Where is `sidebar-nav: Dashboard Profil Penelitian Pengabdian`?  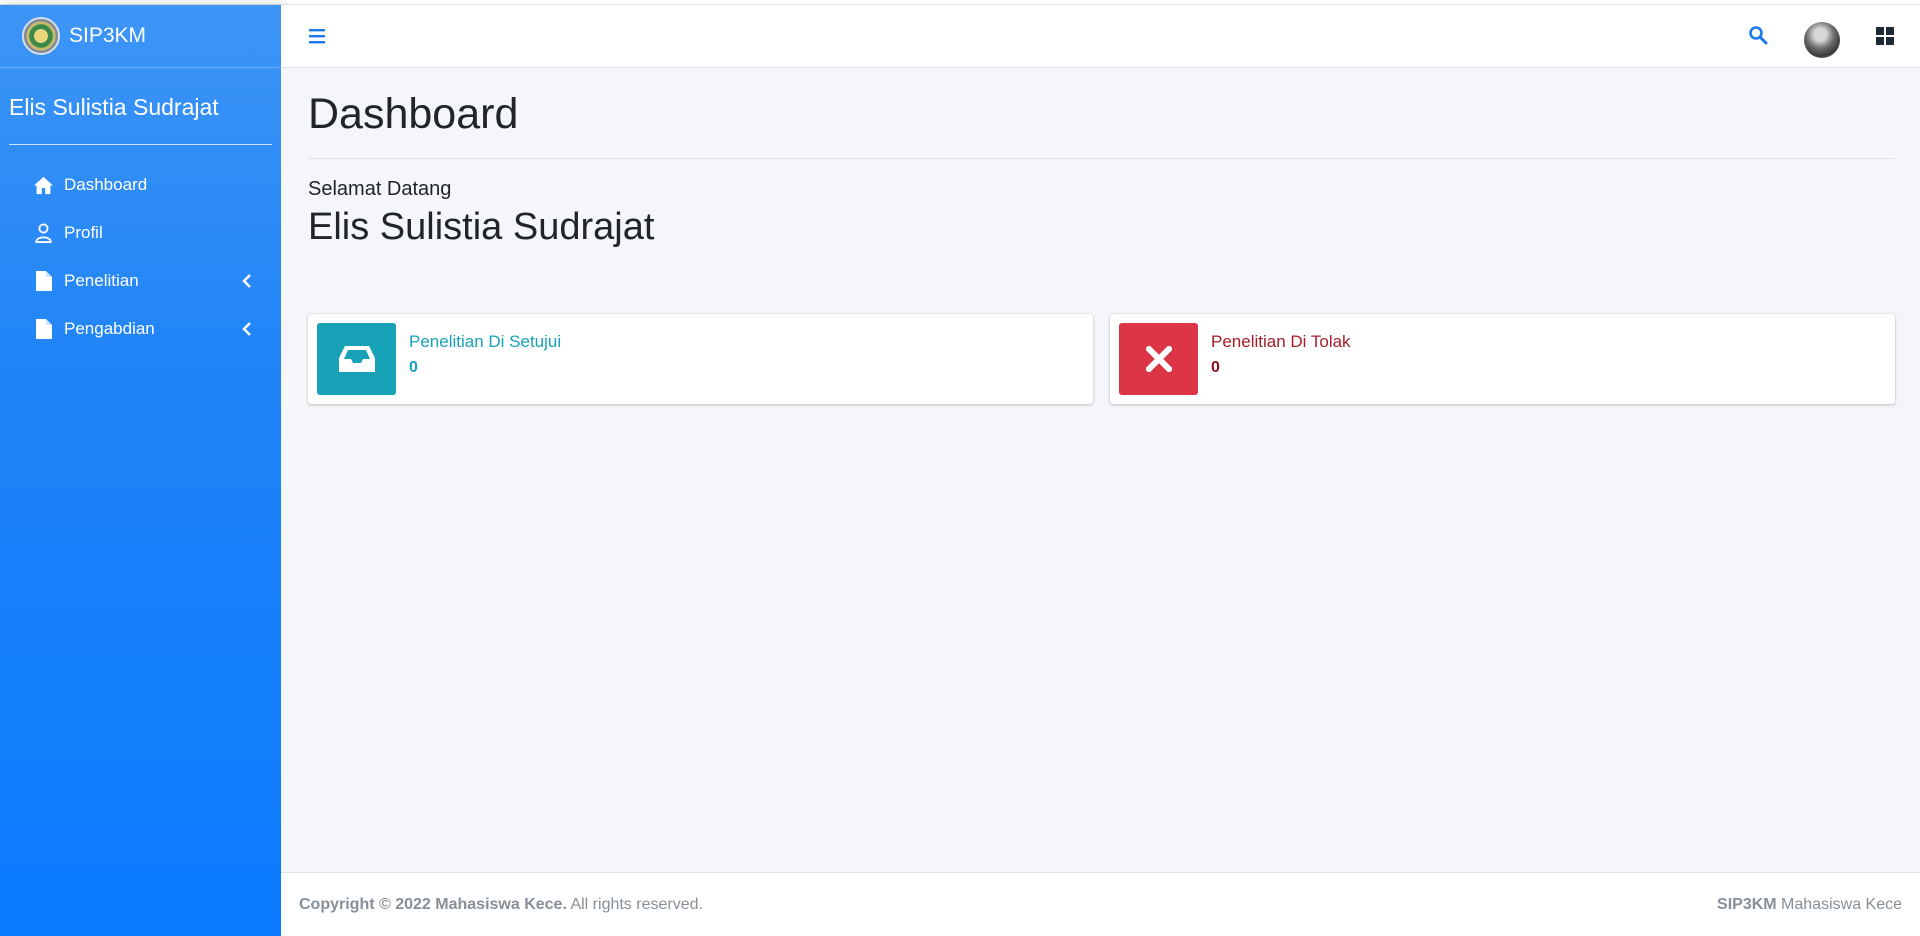
sidebar-nav: Dashboard Profil Penelitian Pengabdian is located at coordinates (140, 249).